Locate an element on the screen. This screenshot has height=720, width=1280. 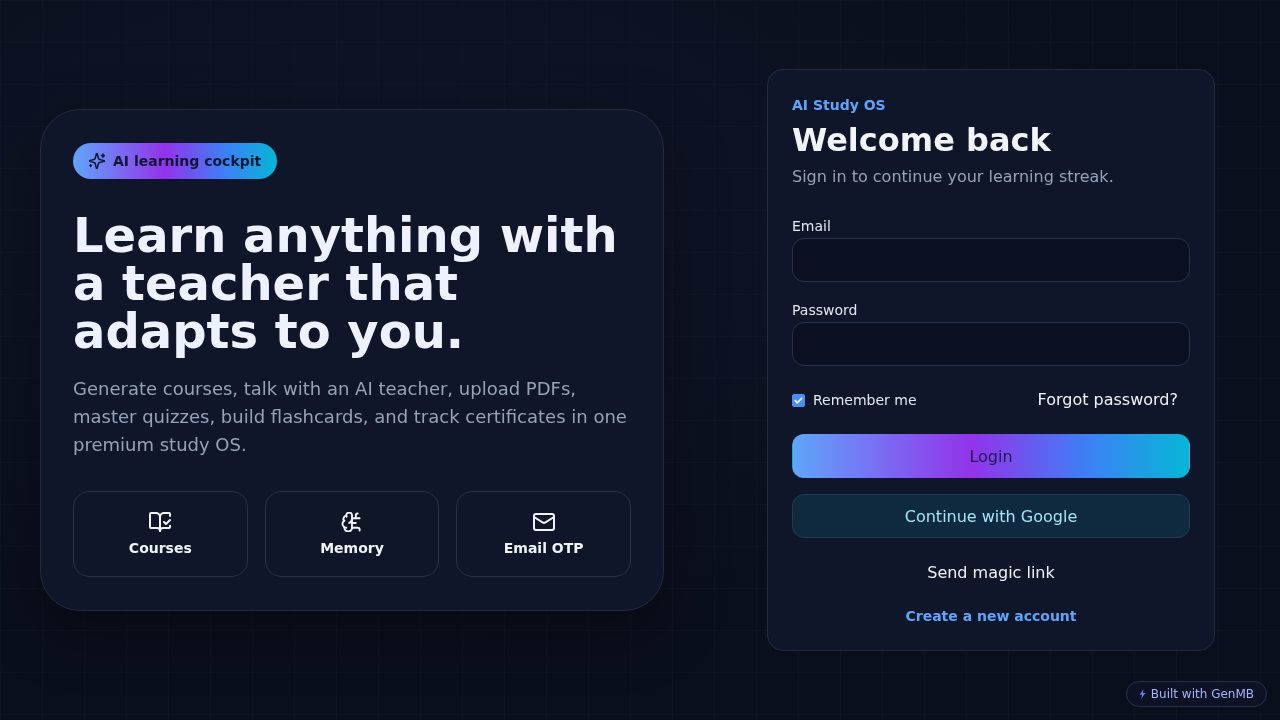
feature-label: Email OTP is located at coordinates (543, 547).